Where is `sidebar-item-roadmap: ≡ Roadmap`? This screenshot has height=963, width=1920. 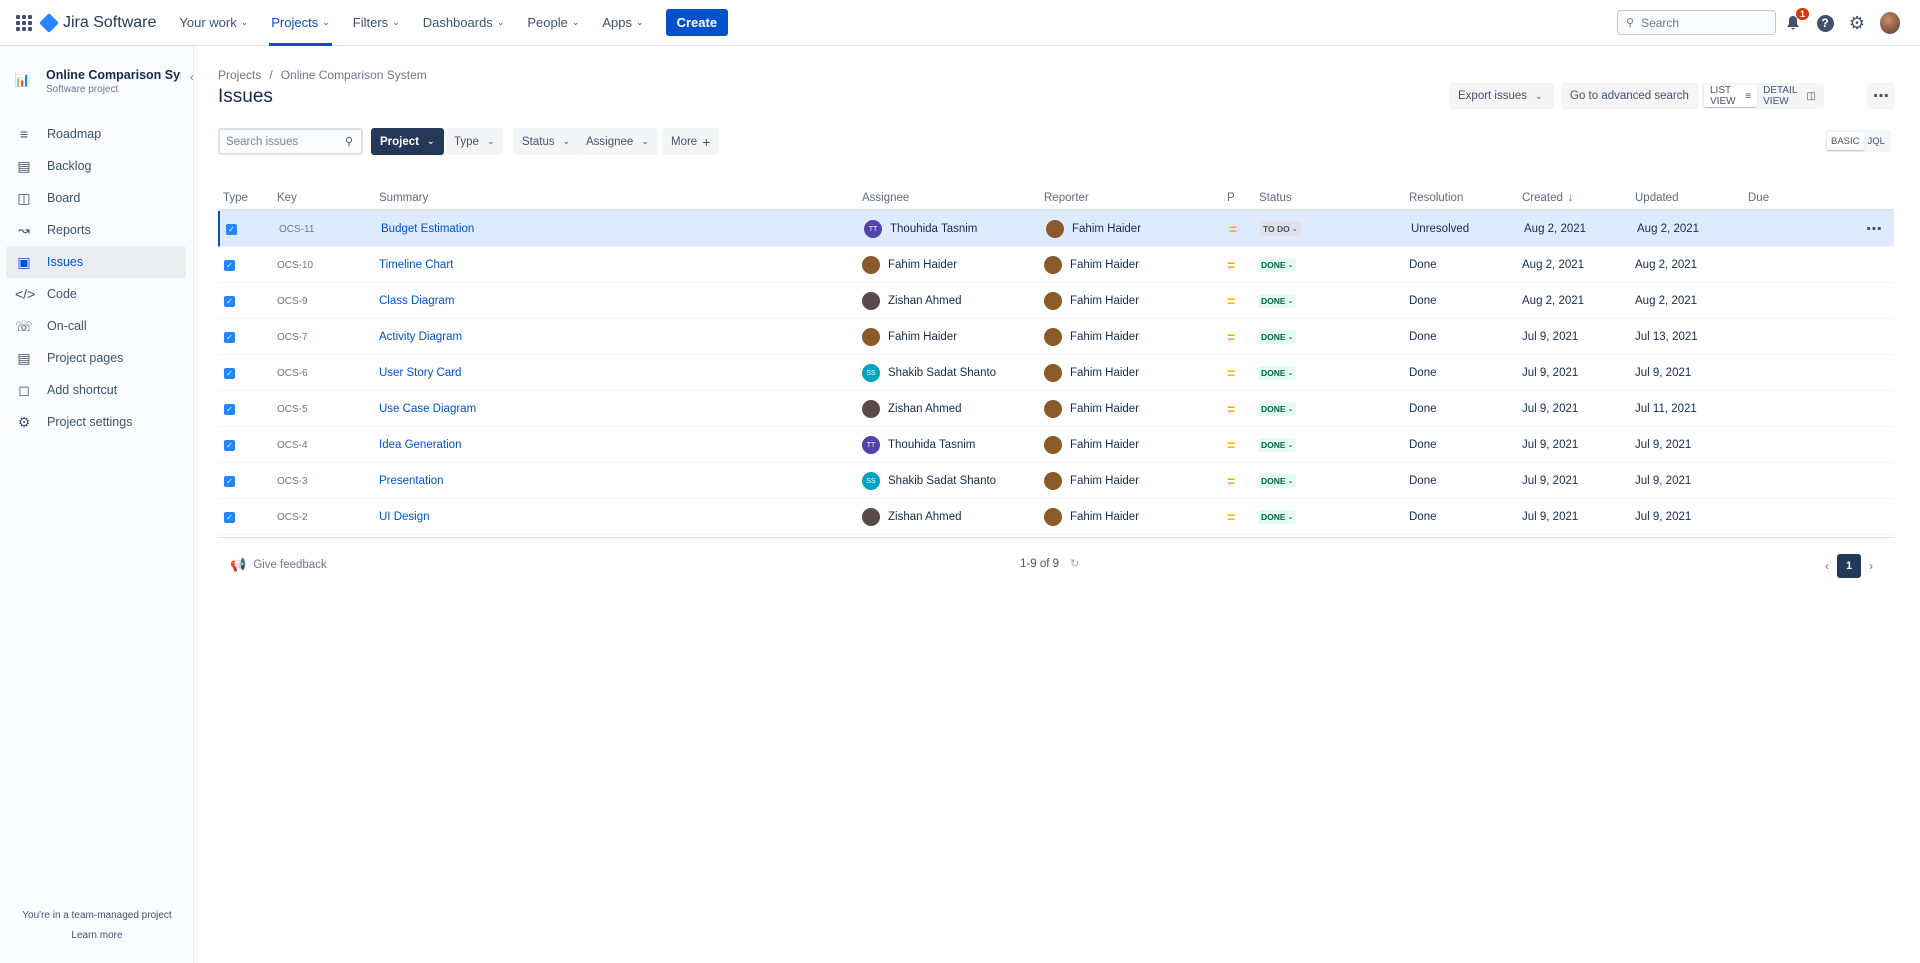 sidebar-item-roadmap: ≡ Roadmap is located at coordinates (96, 134).